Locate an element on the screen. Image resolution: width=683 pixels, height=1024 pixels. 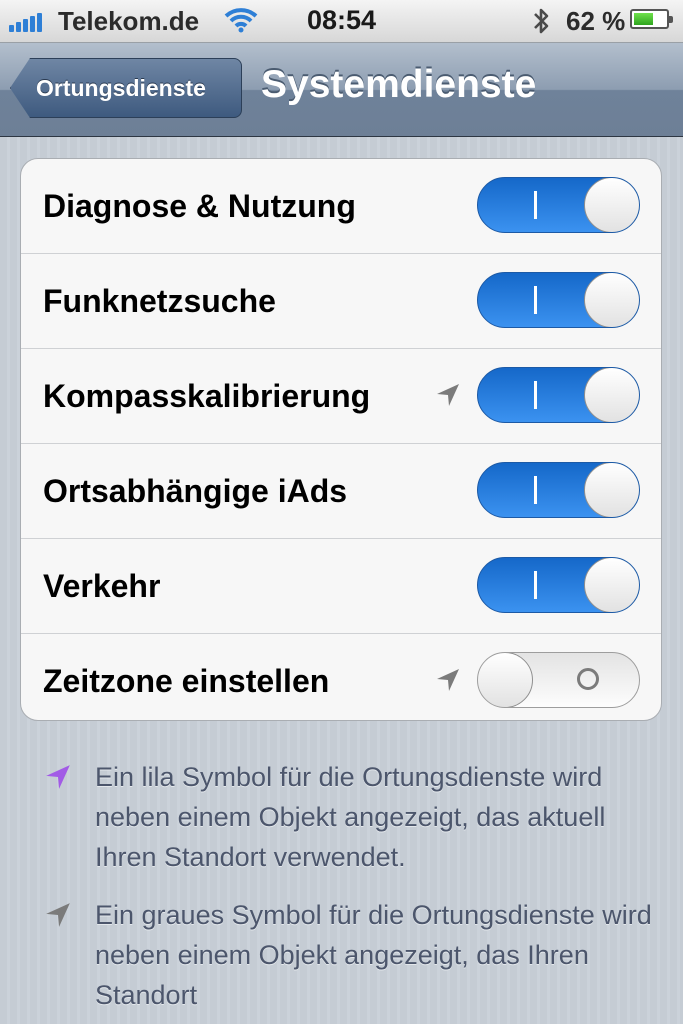
setting-row-diagnose: Diagnose & Nutzung is located at coordinates (341, 206).